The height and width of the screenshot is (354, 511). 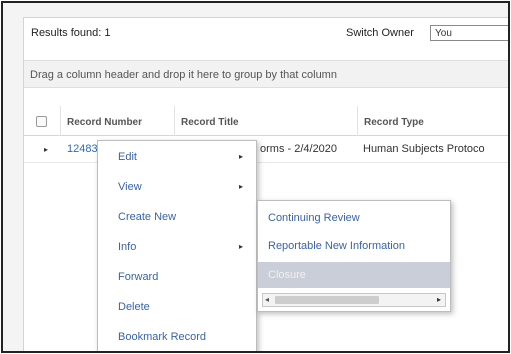 I want to click on menu-item-create-new: Create New, so click(x=177, y=217).